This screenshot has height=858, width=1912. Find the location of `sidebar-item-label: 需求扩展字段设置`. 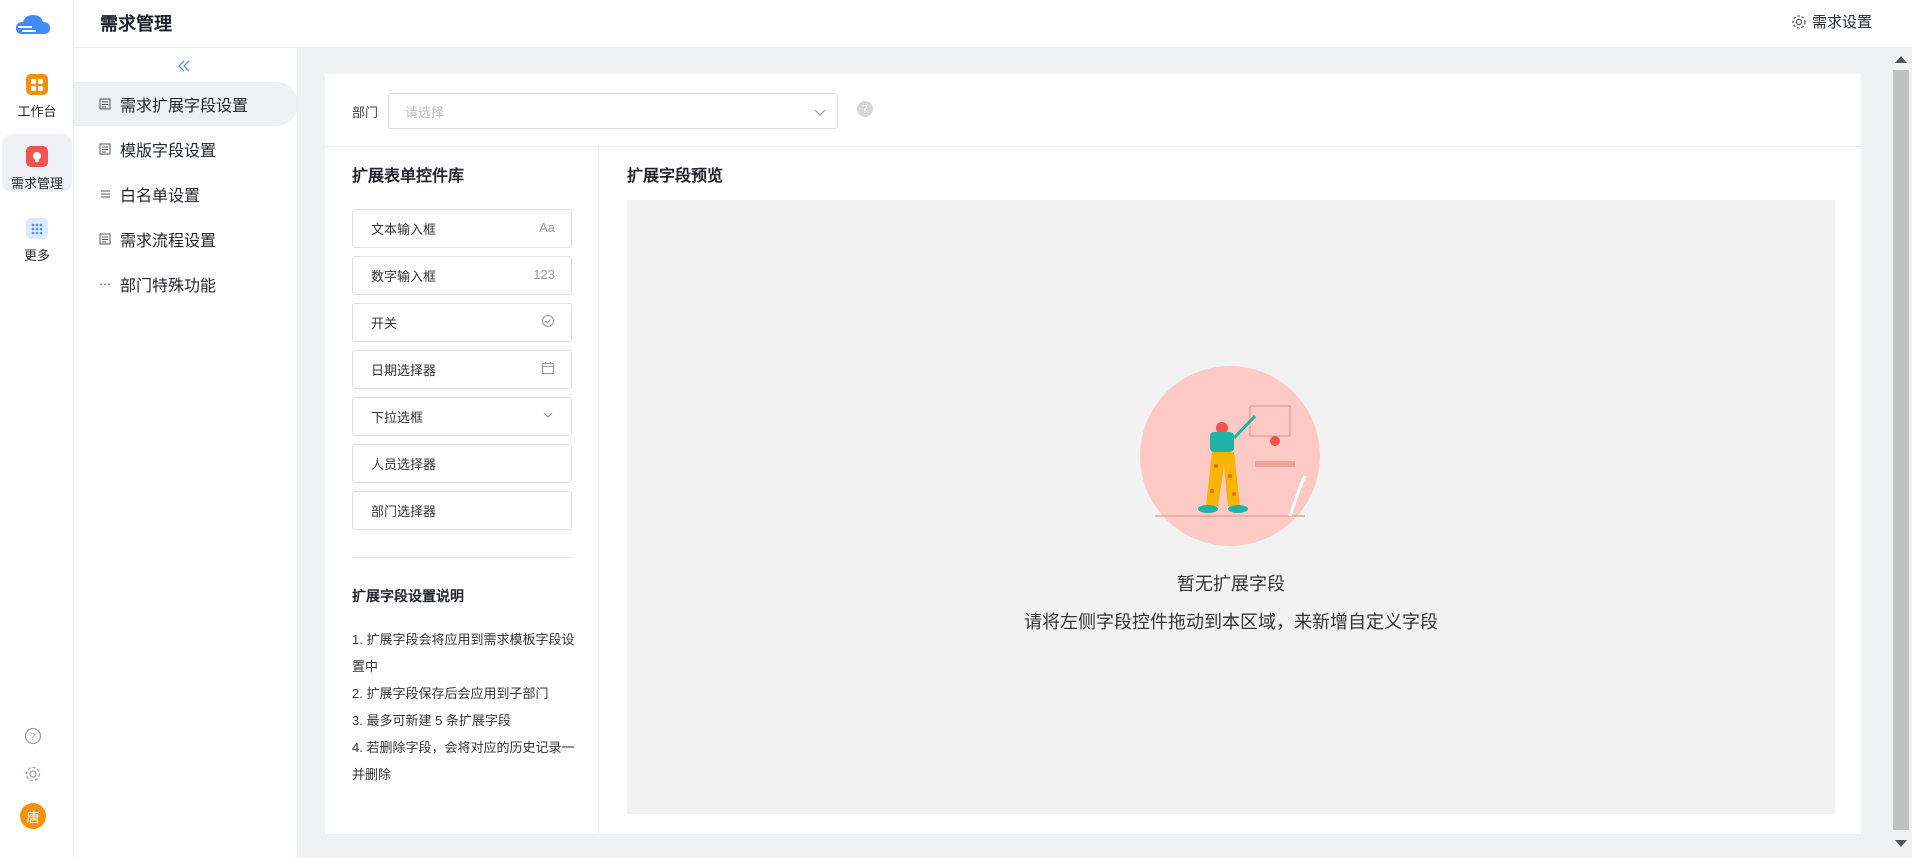

sidebar-item-label: 需求扩展字段设置 is located at coordinates (184, 106).